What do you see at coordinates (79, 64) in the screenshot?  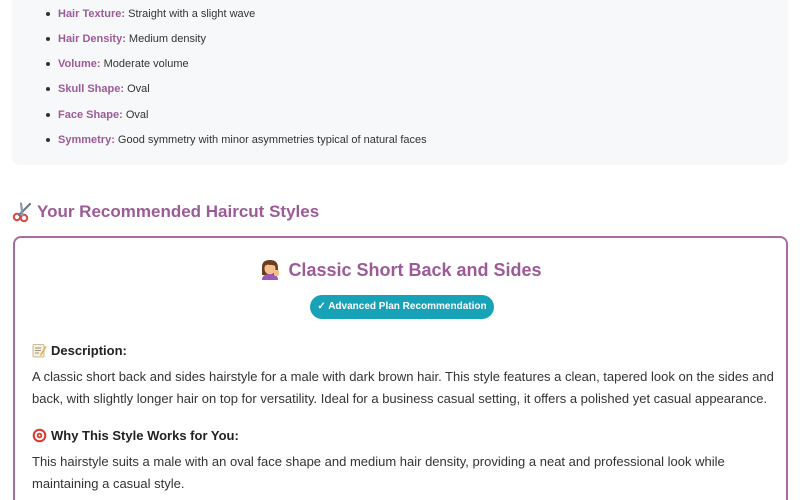 I see `attribute-name: Volume:` at bounding box center [79, 64].